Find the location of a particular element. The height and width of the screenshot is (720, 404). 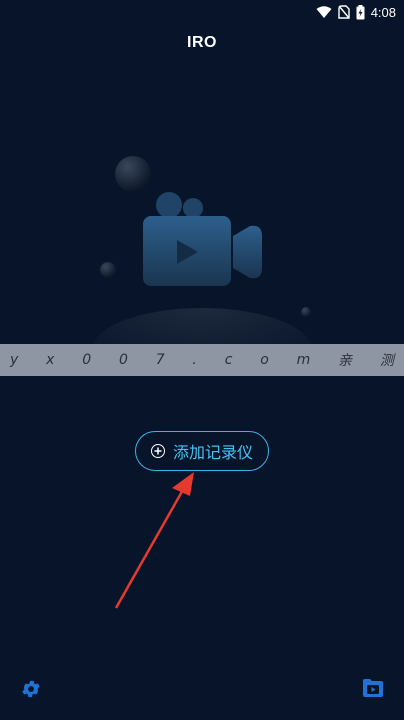

status-bar: 4:08 is located at coordinates (202, 12).